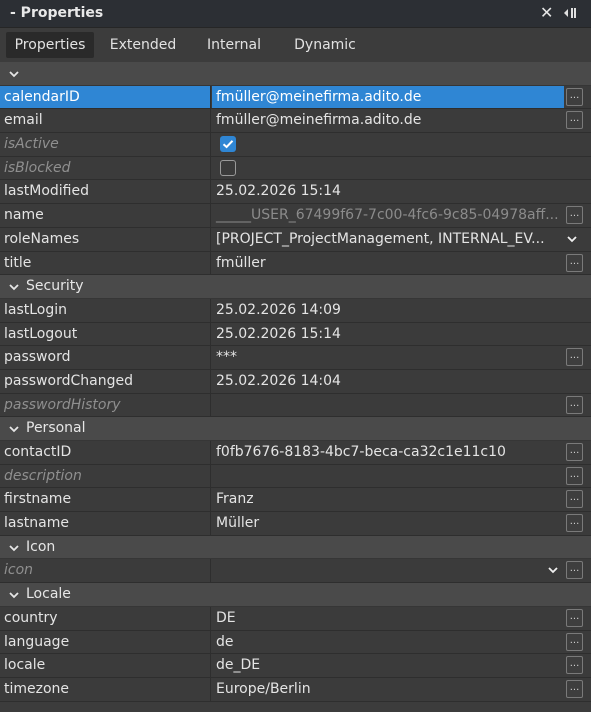 The image size is (591, 712). I want to click on property-row-is-blocked: isBlocked, so click(295, 168).